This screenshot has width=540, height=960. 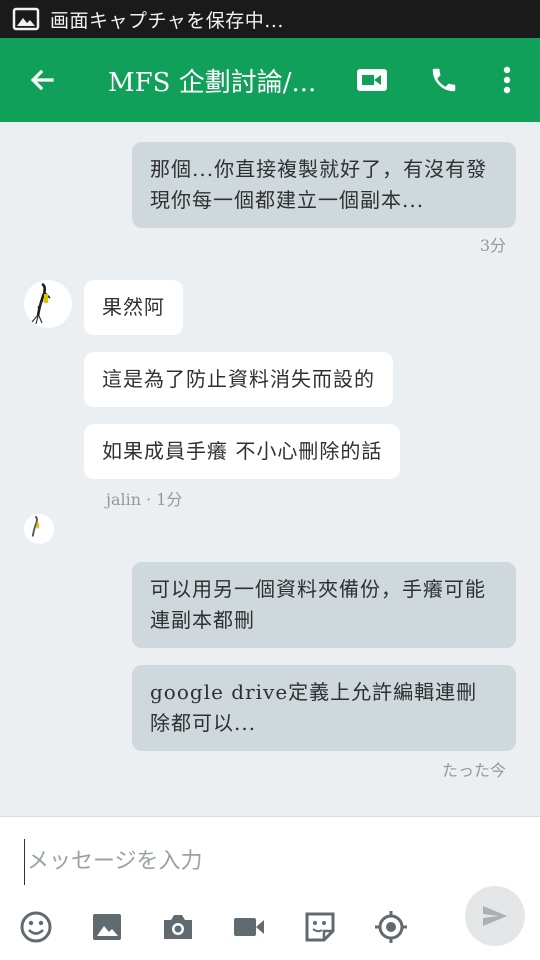 I want to click on message-input: メッセージを入力, so click(x=234, y=862).